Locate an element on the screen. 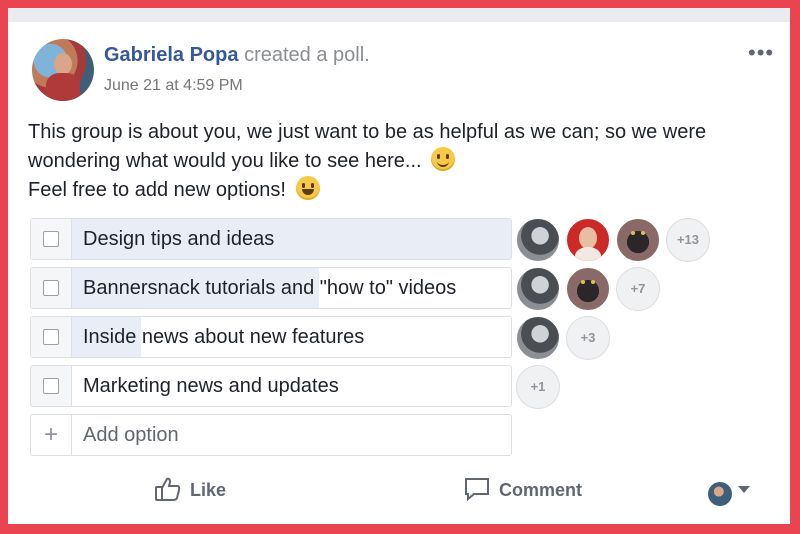 This screenshot has width=800, height=534. post-header: Gabriela Popa created a poll. is located at coordinates (237, 55).